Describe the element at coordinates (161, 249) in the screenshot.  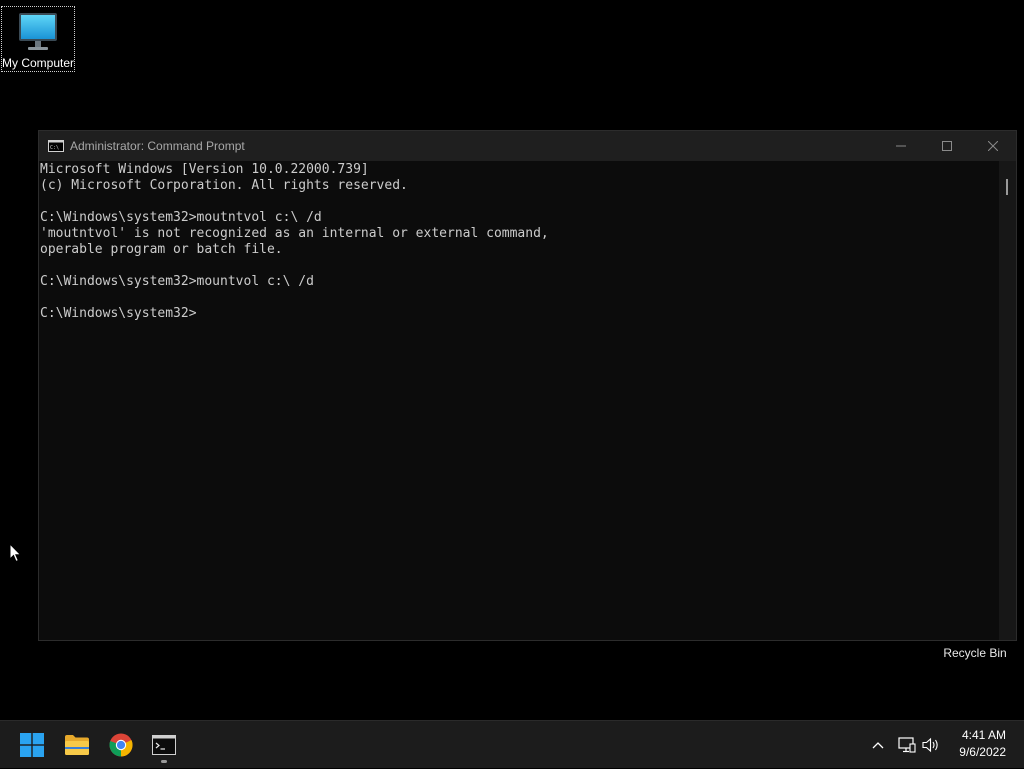
I see `console-line: operable program or batch file.` at that location.